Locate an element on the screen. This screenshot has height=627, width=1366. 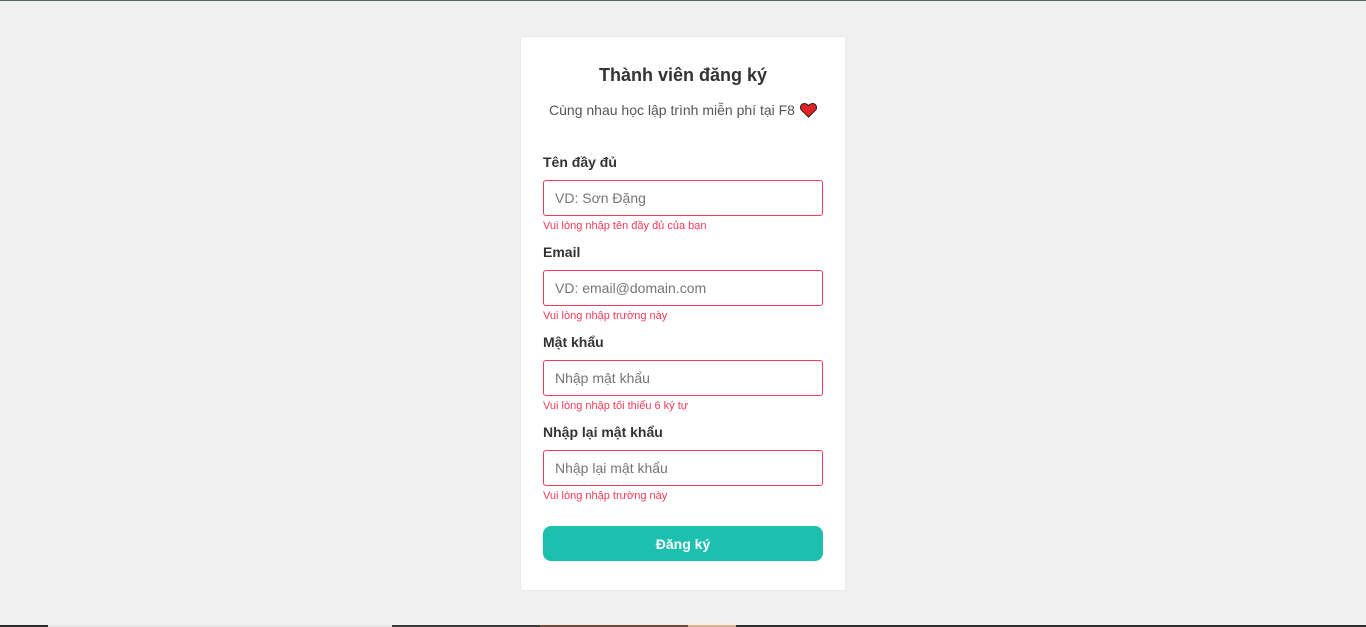
password-error-message: Vui lòng nhập tối thiểu 6 ký tự is located at coordinates (616, 406).